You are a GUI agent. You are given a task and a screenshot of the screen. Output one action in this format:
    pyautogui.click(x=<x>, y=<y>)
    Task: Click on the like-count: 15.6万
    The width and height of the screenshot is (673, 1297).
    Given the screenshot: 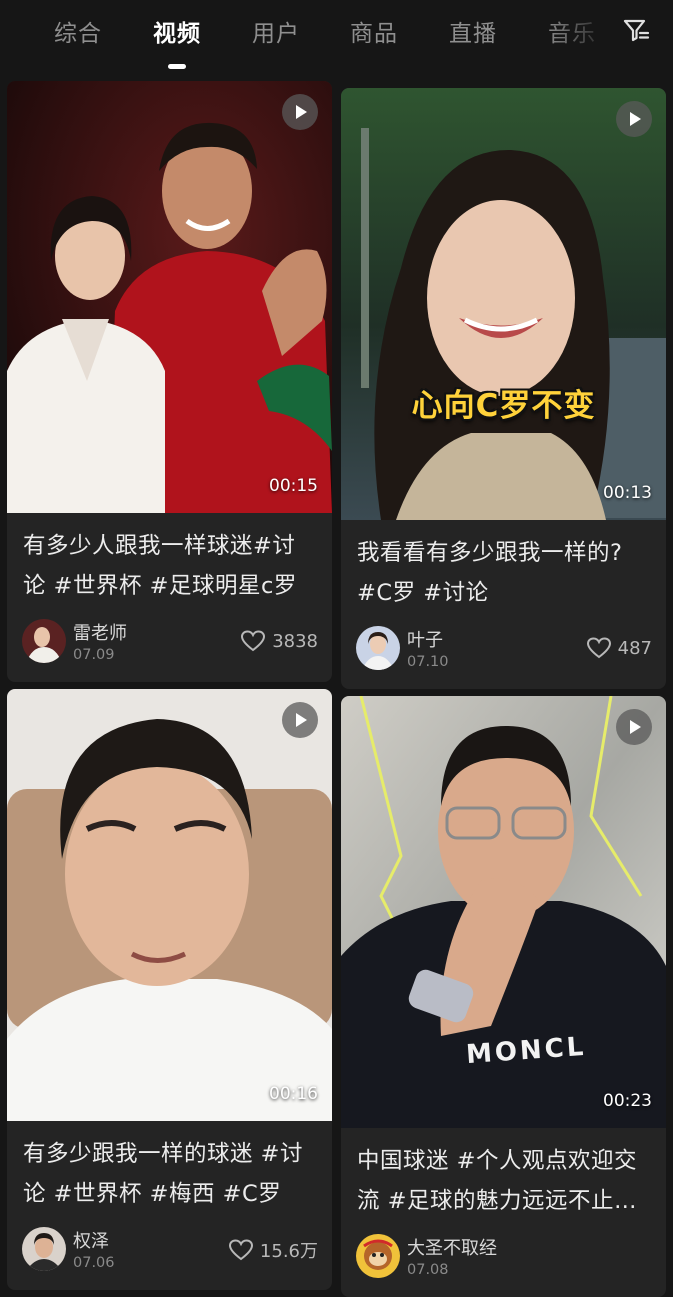 What is the action you would take?
    pyautogui.click(x=273, y=1250)
    